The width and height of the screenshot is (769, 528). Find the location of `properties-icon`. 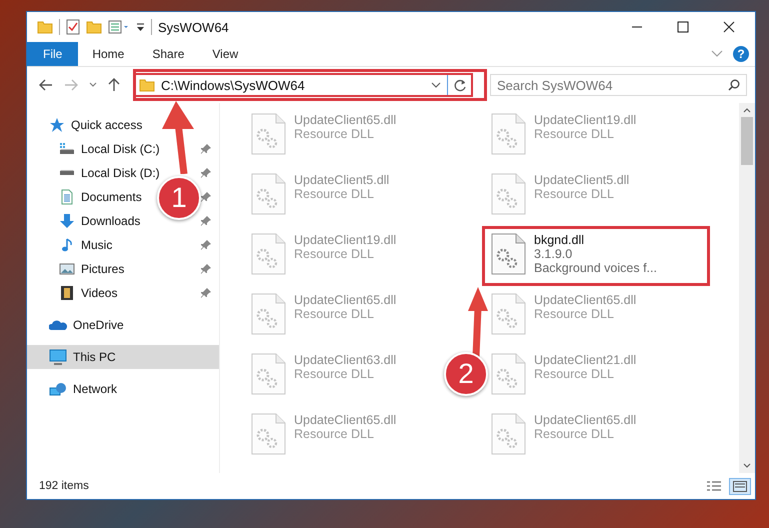

properties-icon is located at coordinates (119, 27).